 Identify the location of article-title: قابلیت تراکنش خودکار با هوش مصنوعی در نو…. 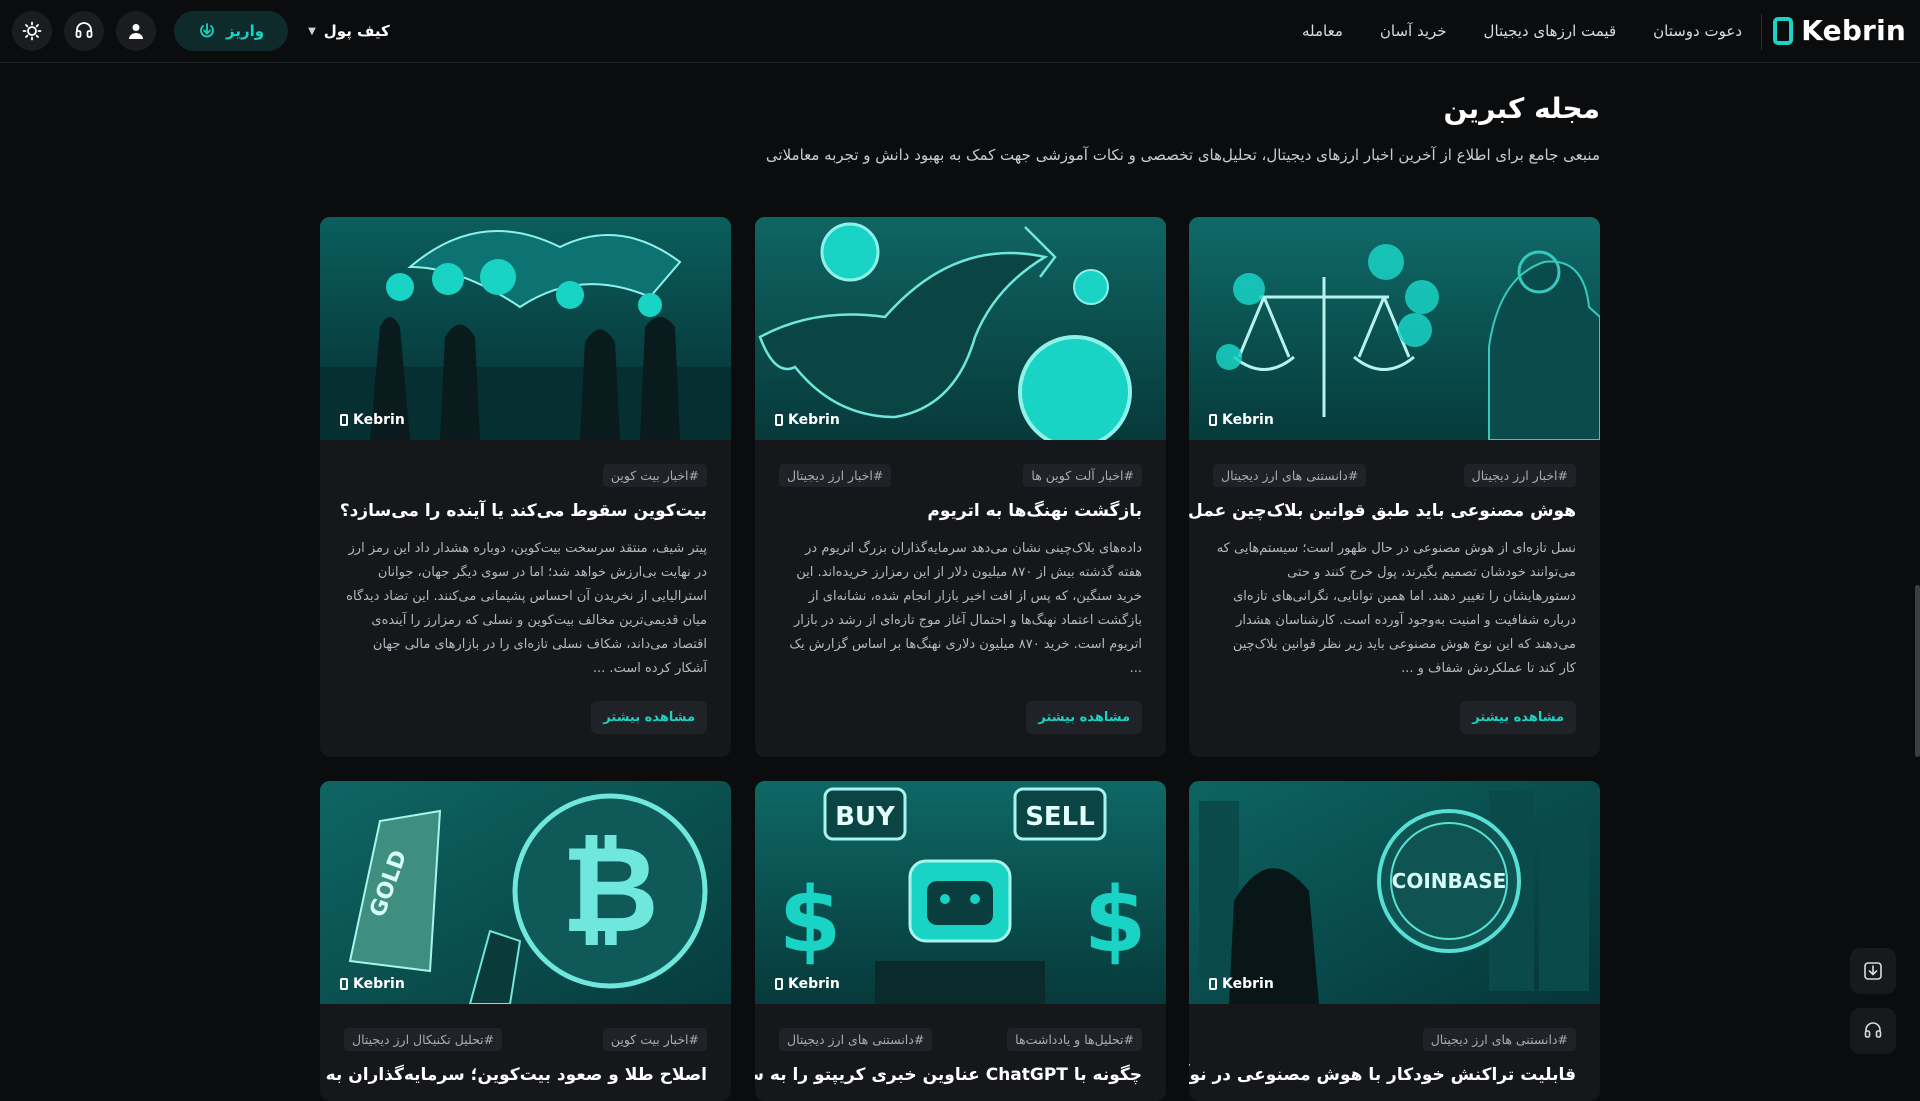
(1382, 1075).